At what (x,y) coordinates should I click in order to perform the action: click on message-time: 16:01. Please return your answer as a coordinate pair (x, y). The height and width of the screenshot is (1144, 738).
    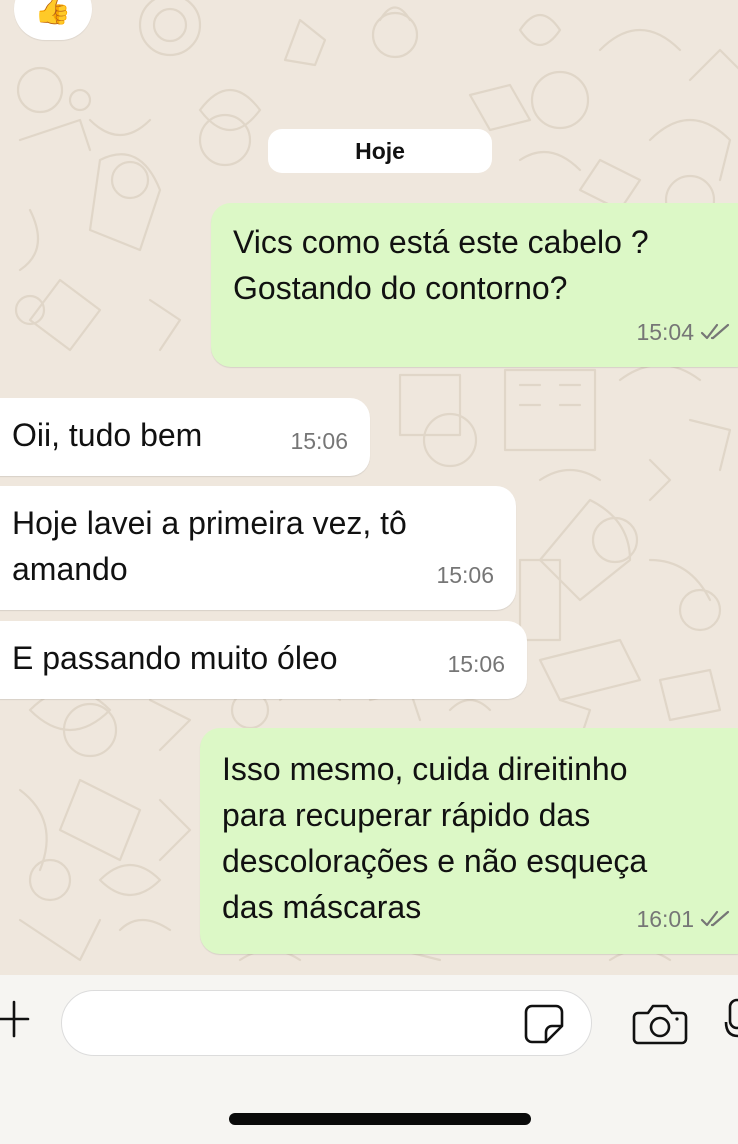
    Looking at the image, I should click on (665, 919).